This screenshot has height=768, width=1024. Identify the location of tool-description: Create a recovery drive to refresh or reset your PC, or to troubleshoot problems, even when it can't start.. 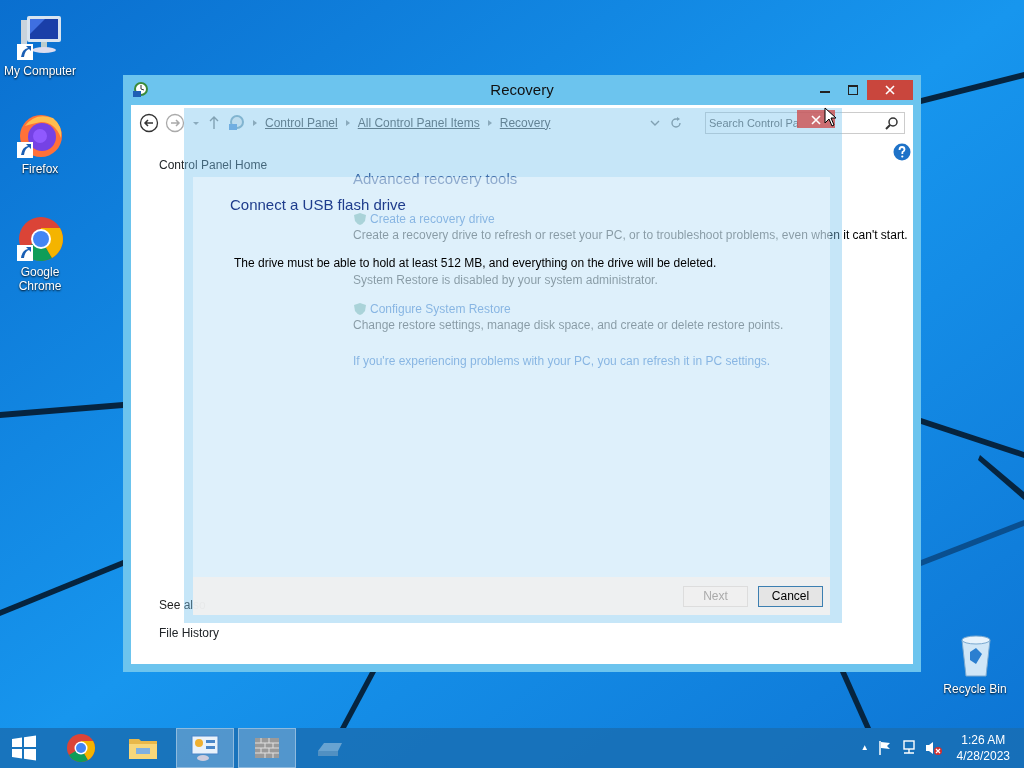
(631, 235).